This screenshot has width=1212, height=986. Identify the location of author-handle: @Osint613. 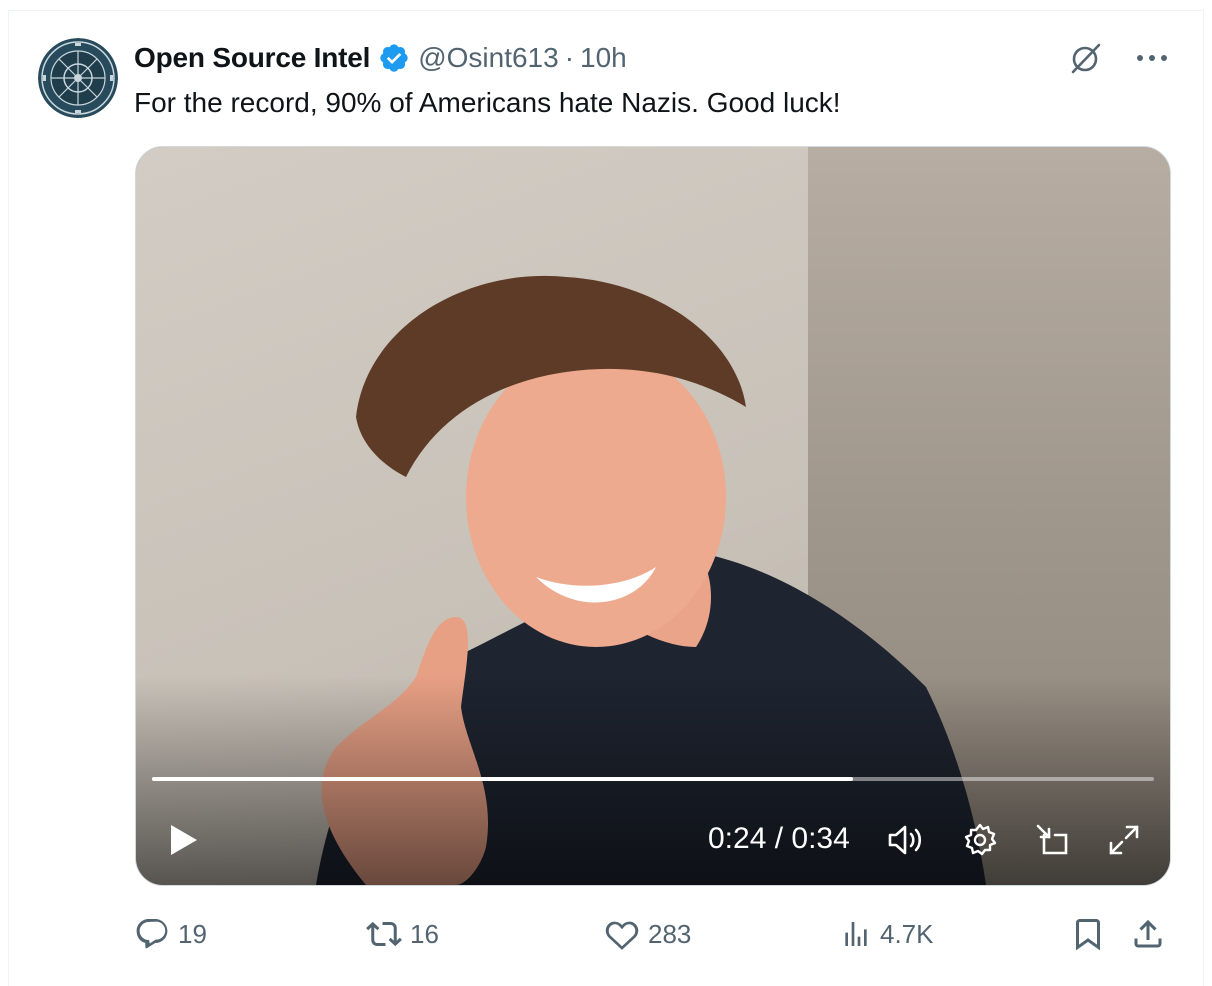
(488, 58).